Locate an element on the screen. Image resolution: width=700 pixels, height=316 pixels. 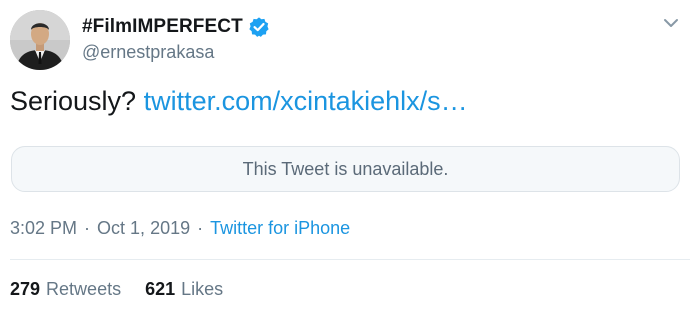
tweet-time: 3:02 PM is located at coordinates (43, 228).